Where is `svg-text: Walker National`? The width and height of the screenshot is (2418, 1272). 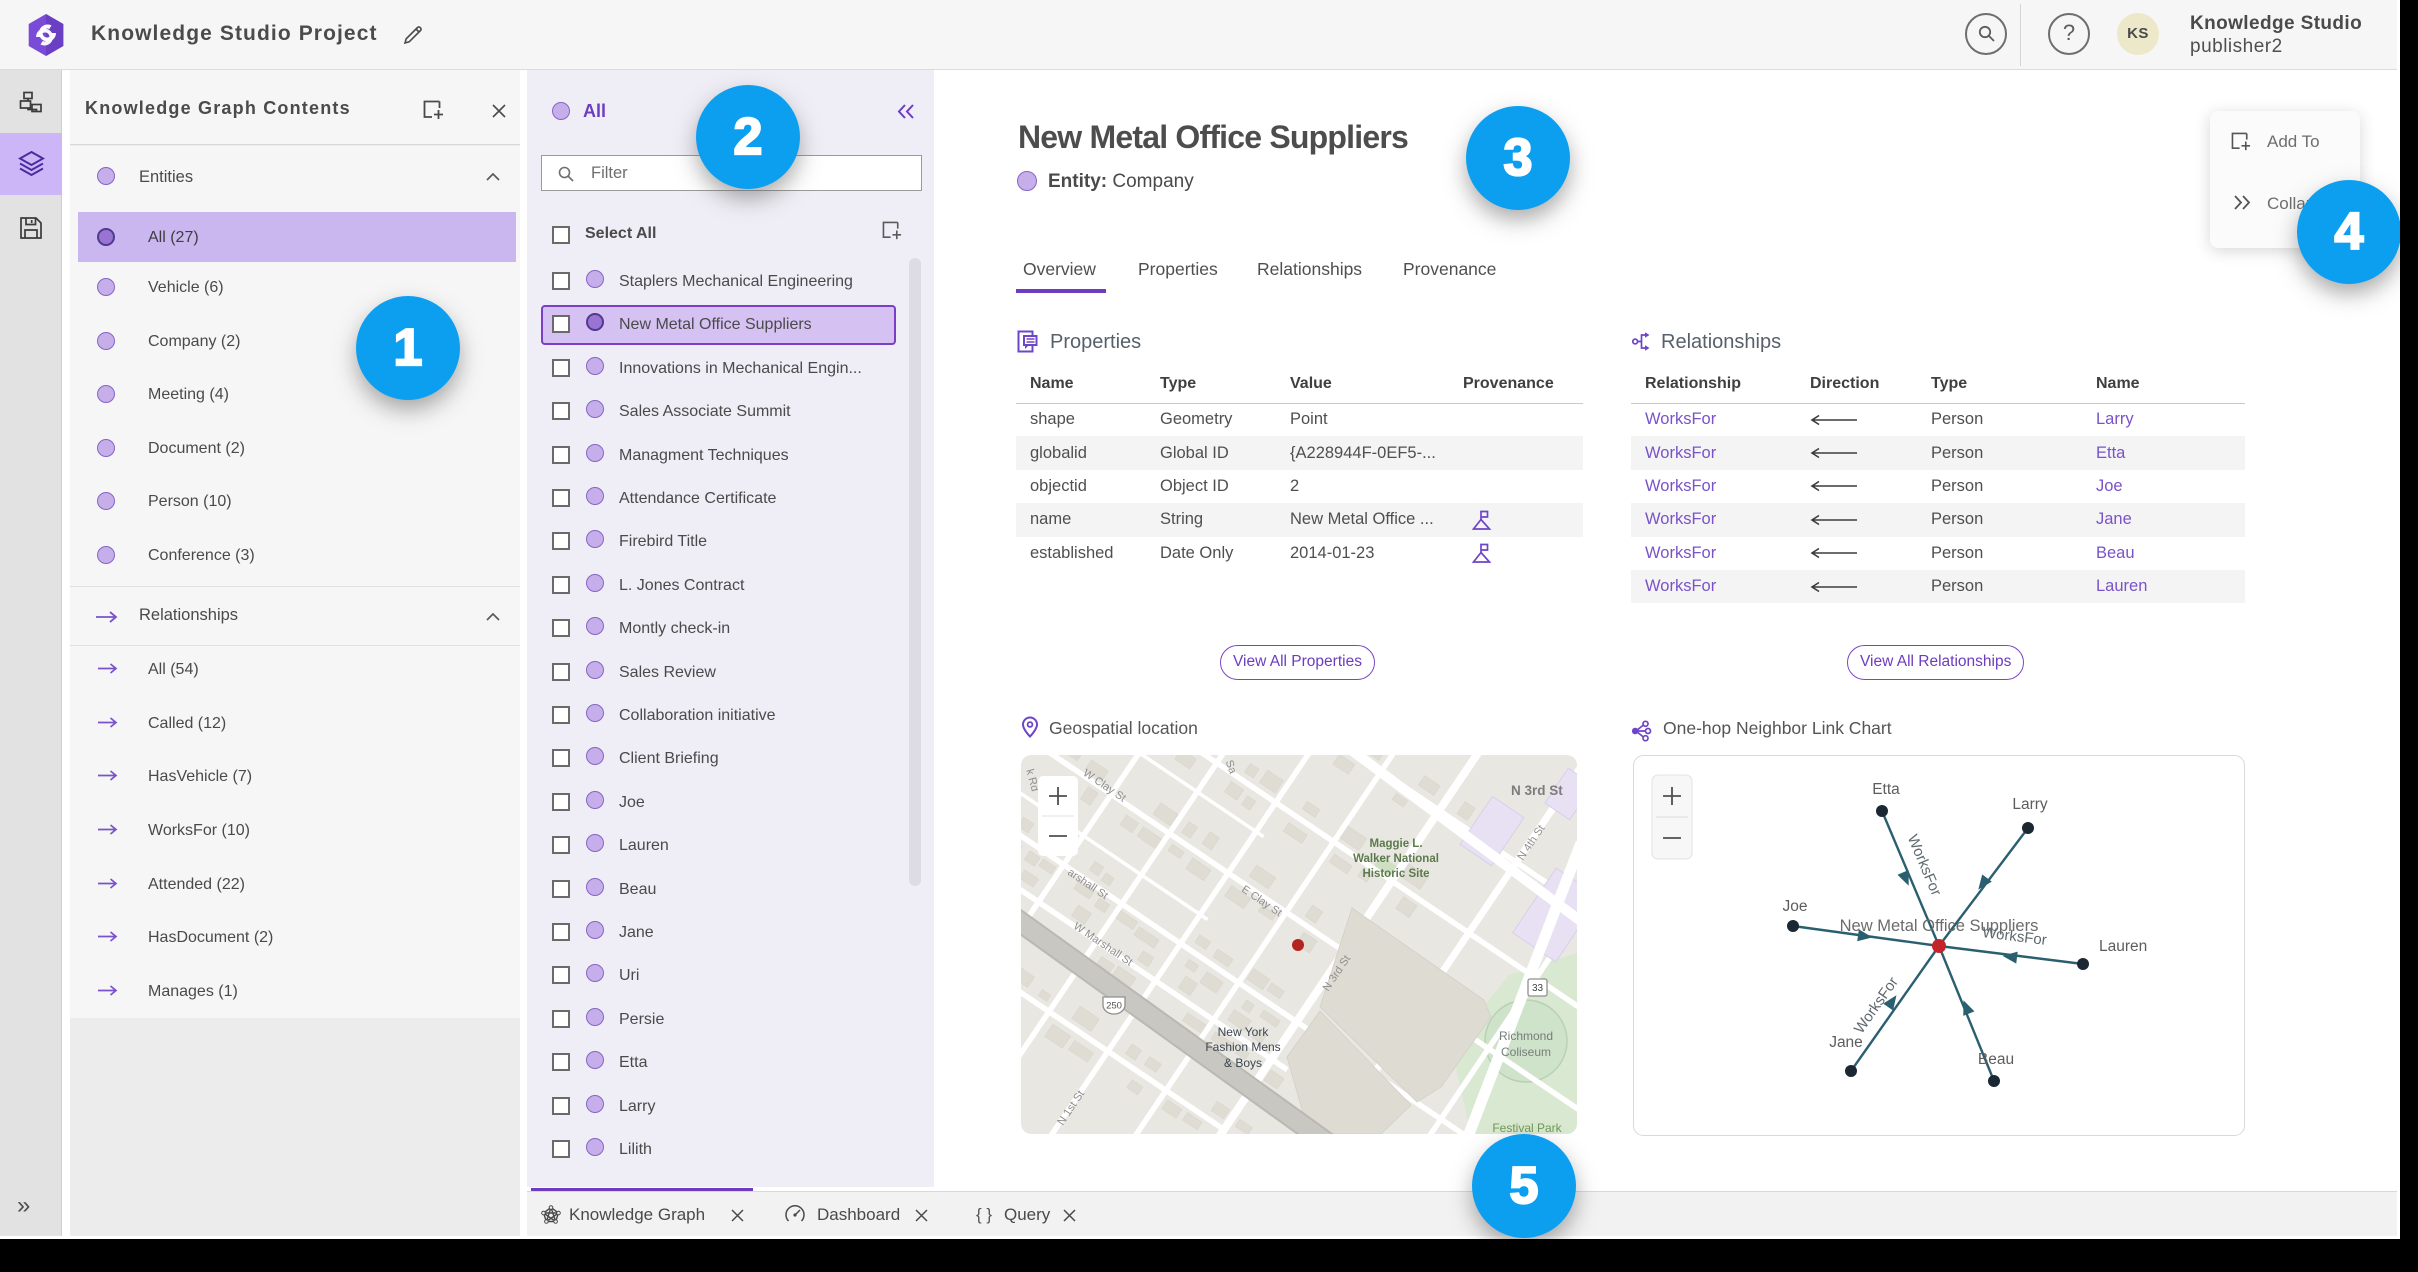 svg-text: Walker National is located at coordinates (1396, 859).